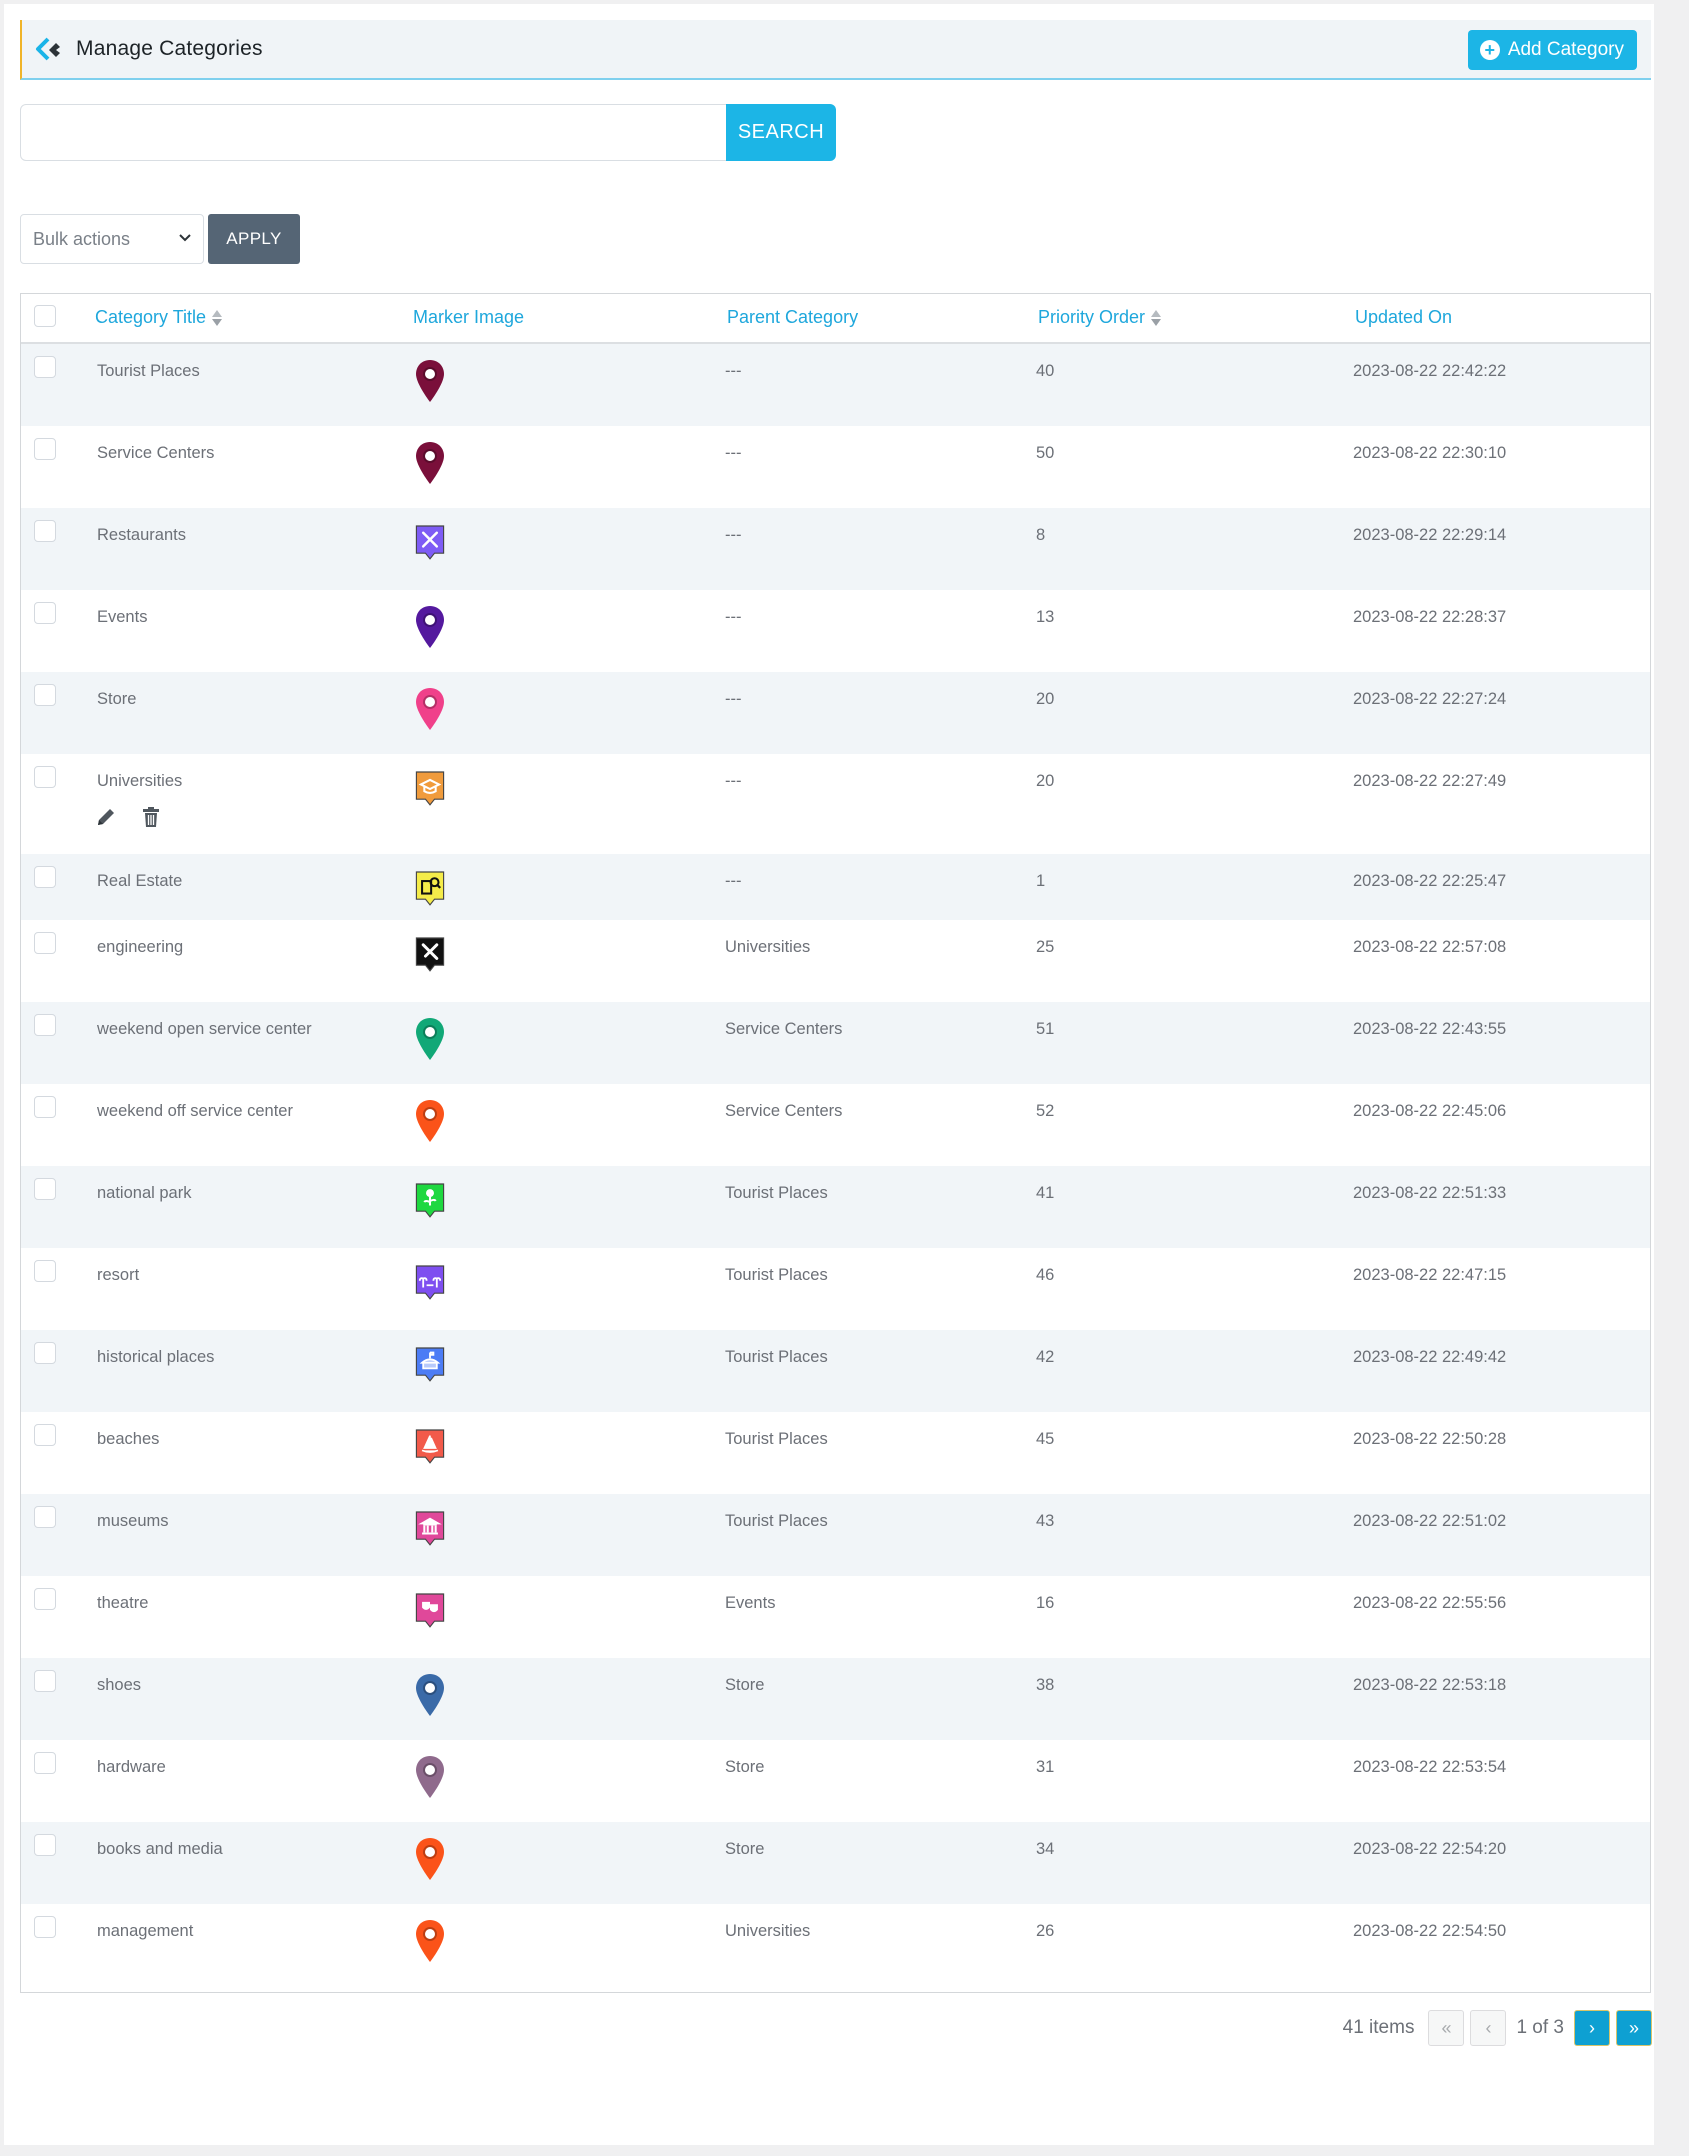 The height and width of the screenshot is (2156, 1689). What do you see at coordinates (116, 699) in the screenshot?
I see `category-title: Store` at bounding box center [116, 699].